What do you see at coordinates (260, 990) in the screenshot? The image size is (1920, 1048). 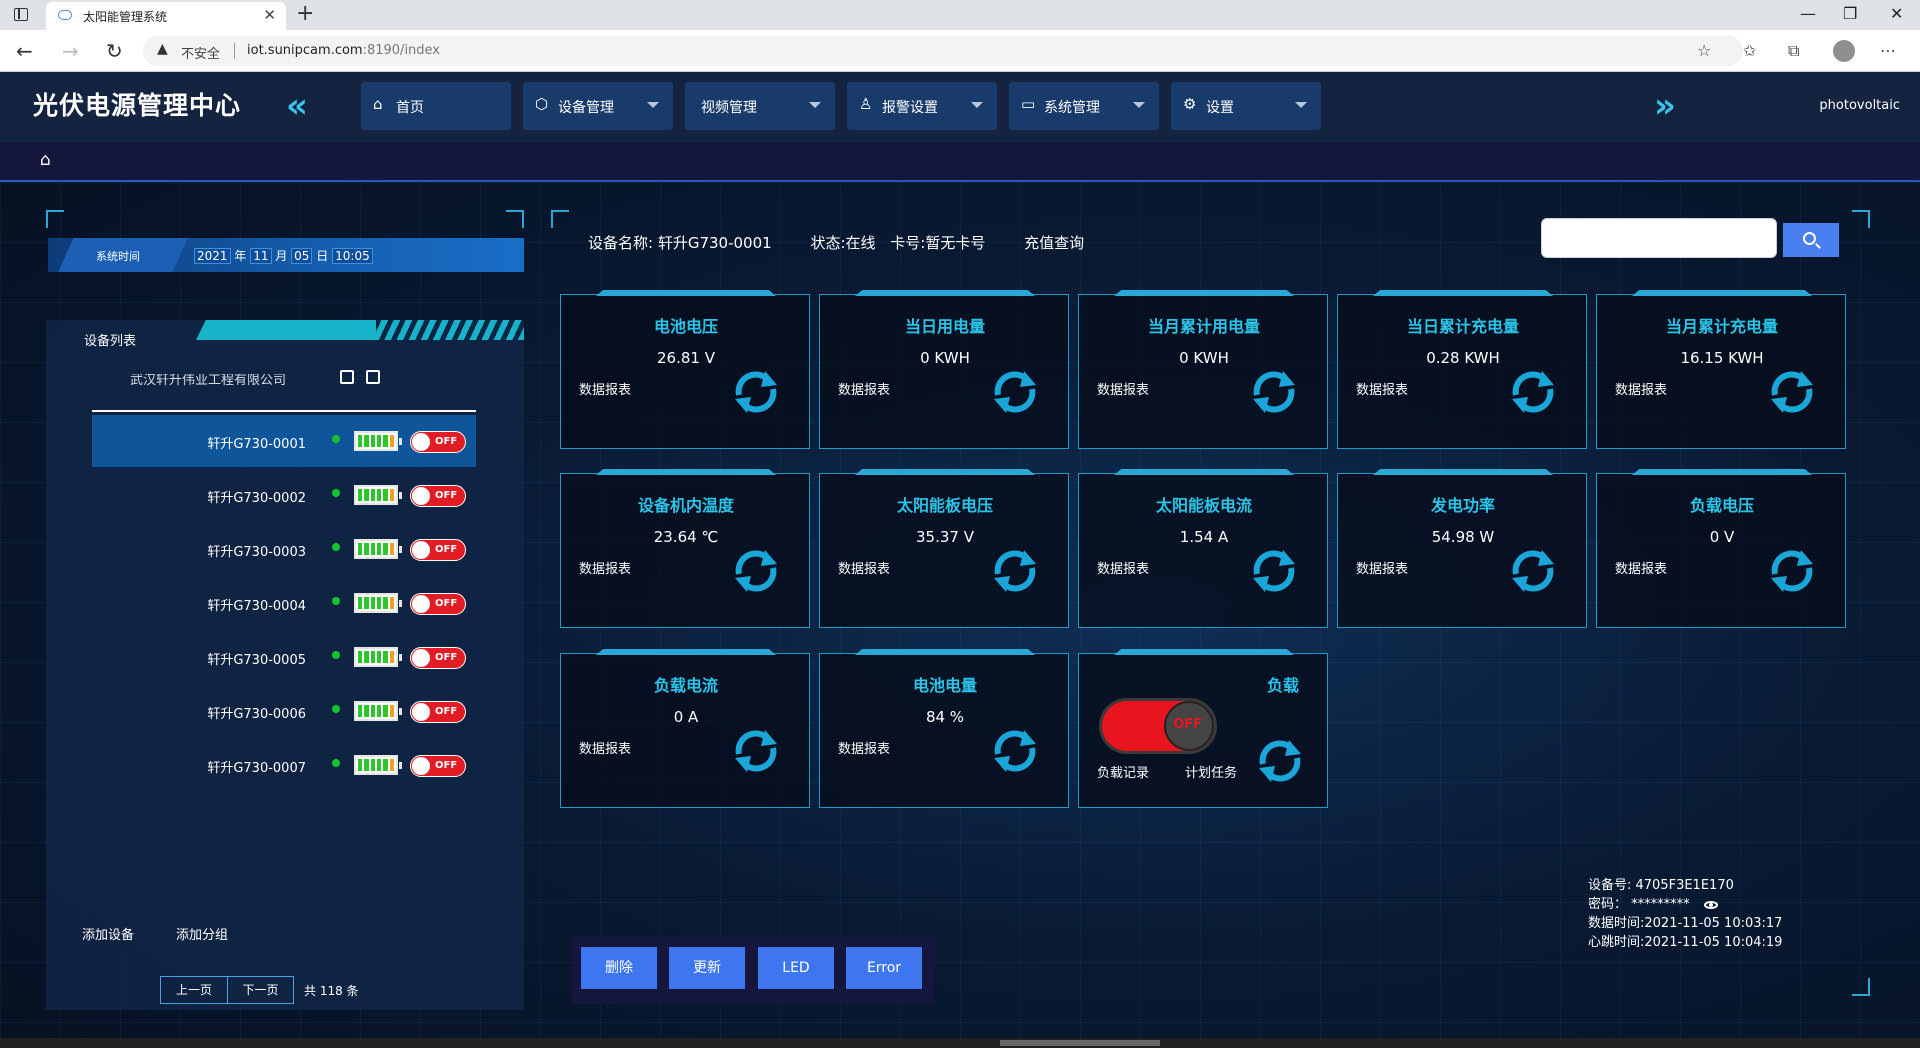 I see `next-page-button: 下一页` at bounding box center [260, 990].